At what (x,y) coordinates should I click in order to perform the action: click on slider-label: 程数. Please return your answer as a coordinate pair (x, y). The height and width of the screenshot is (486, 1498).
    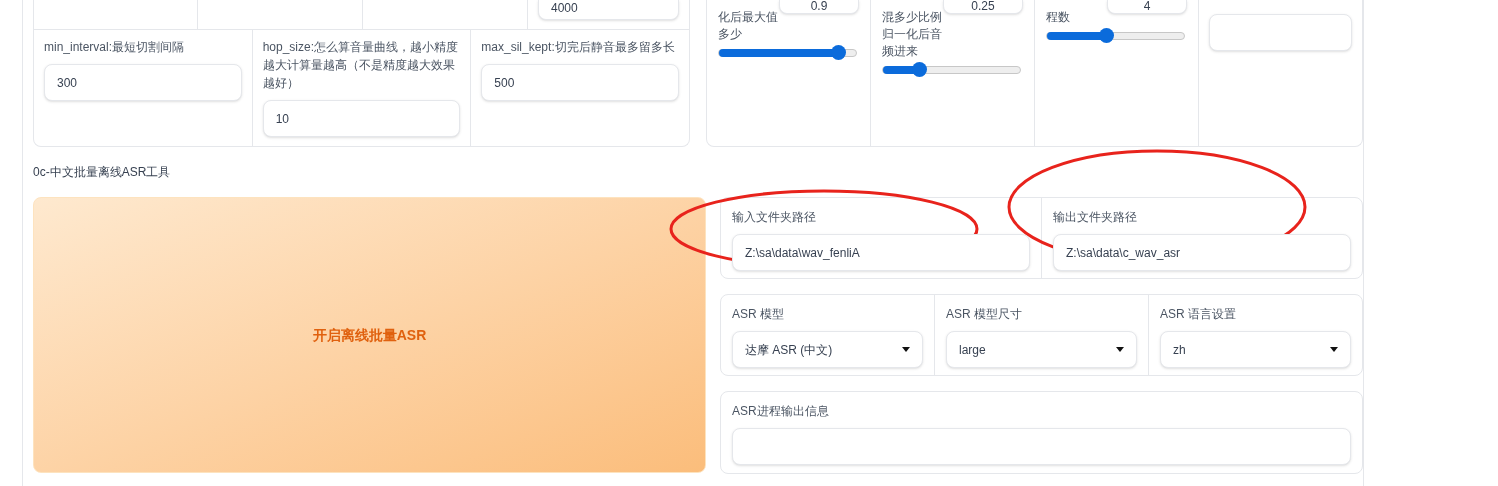
    Looking at the image, I should click on (1058, 17).